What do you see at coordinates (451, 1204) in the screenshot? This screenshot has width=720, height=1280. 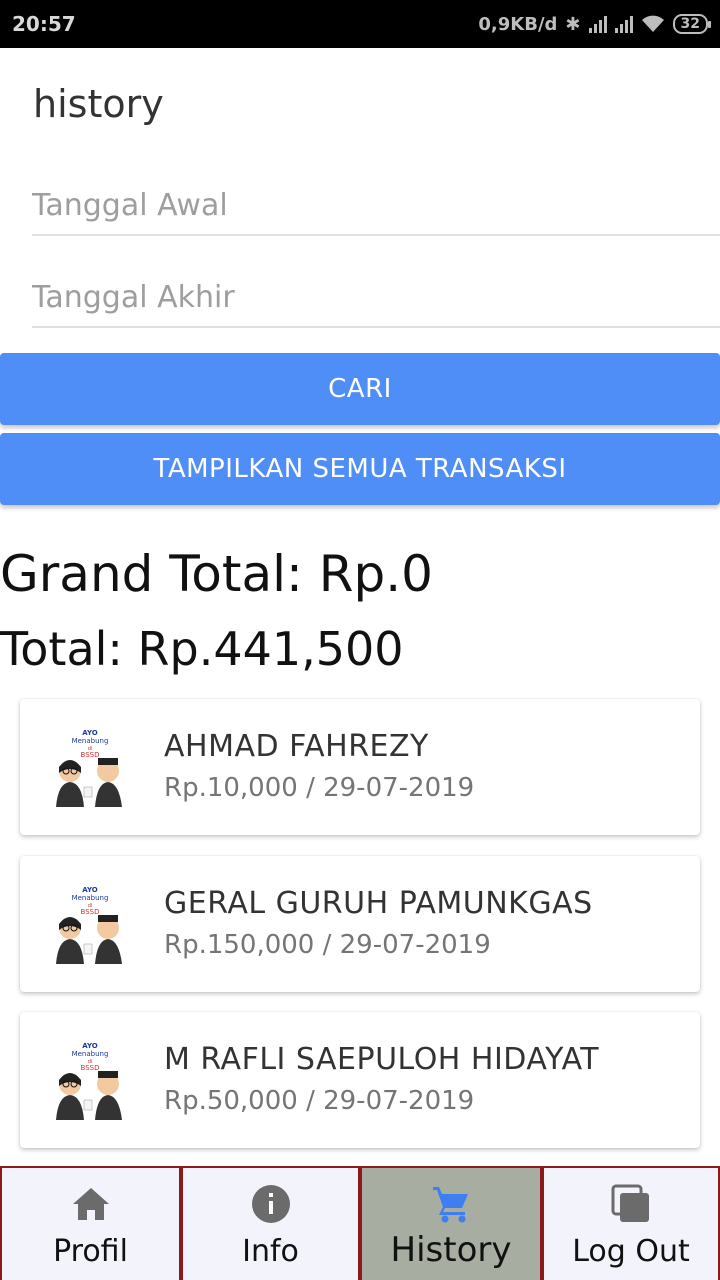 I see `cart-icon` at bounding box center [451, 1204].